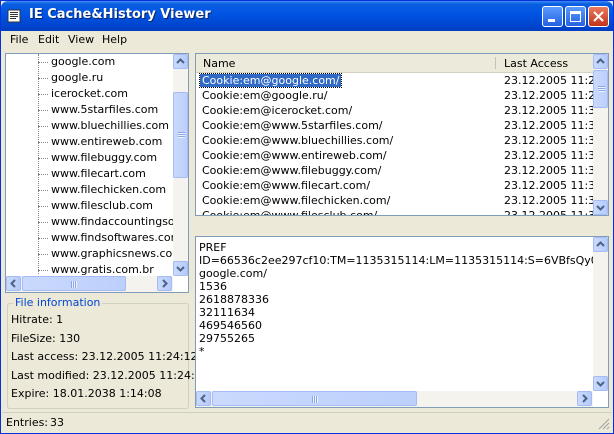 This screenshot has width=614, height=434. Describe the element at coordinates (495, 63) in the screenshot. I see `column-separator` at that location.